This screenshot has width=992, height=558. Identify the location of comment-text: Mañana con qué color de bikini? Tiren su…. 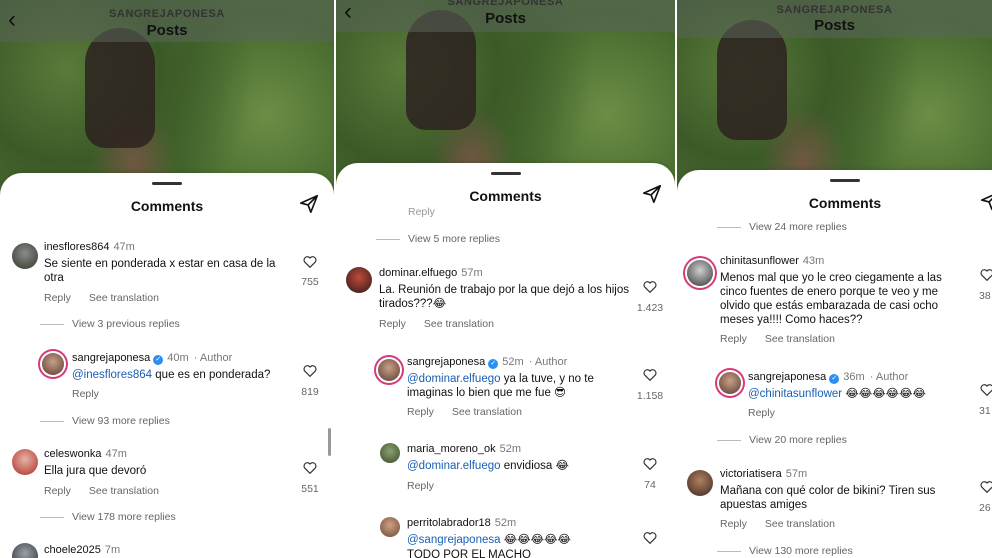
(828, 498).